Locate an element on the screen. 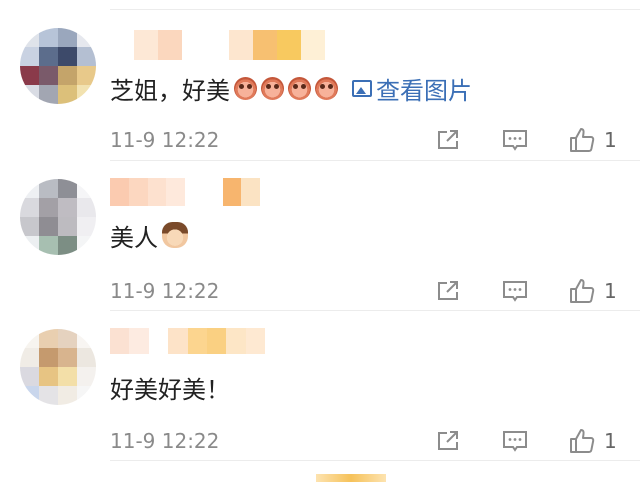 This screenshot has width=640, height=482. next-username-blurred is located at coordinates (351, 478).